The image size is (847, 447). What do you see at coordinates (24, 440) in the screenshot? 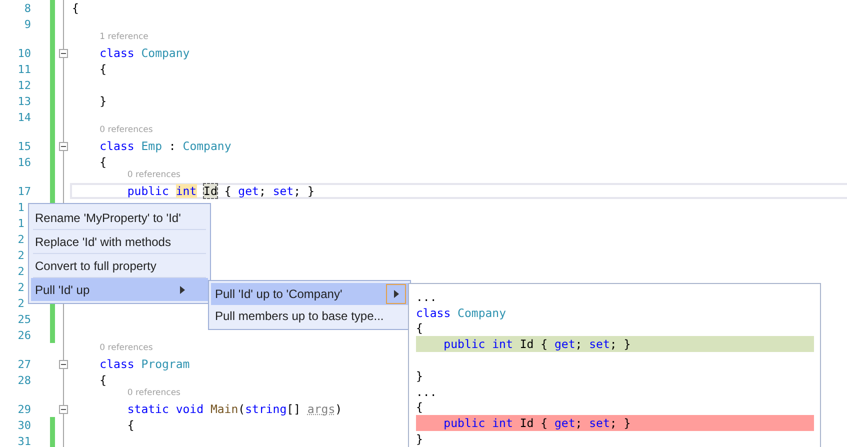
I see `line-number: 31` at bounding box center [24, 440].